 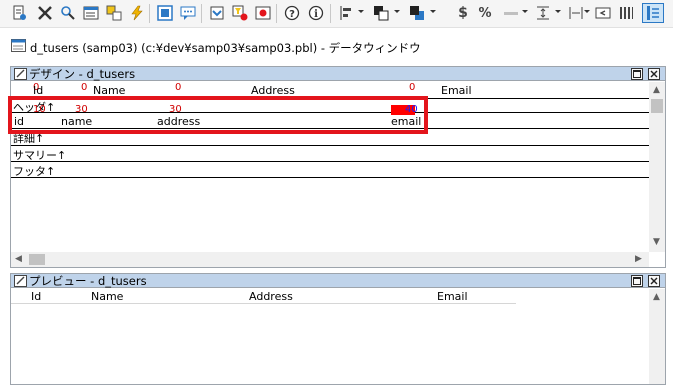 What do you see at coordinates (347, 13) in the screenshot?
I see `align-icon` at bounding box center [347, 13].